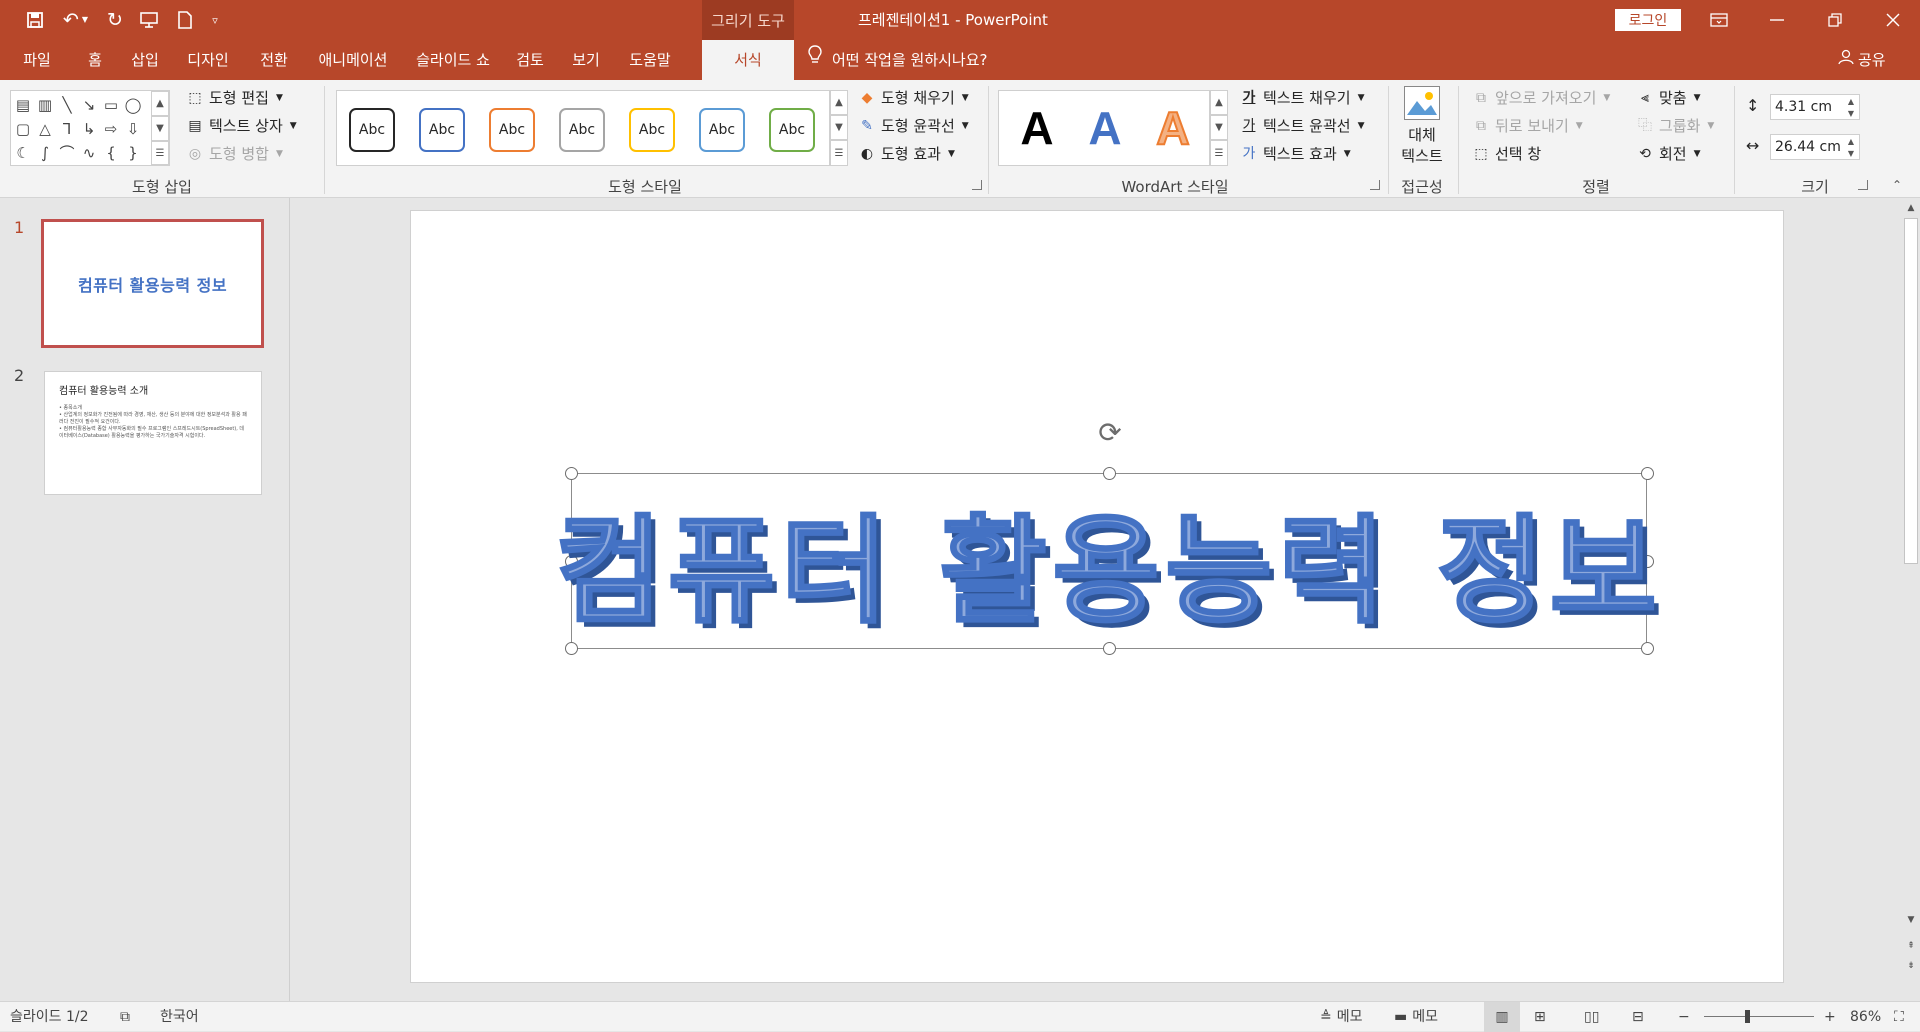  I want to click on collapse-ribbon-icon: ⌃, so click(1897, 185).